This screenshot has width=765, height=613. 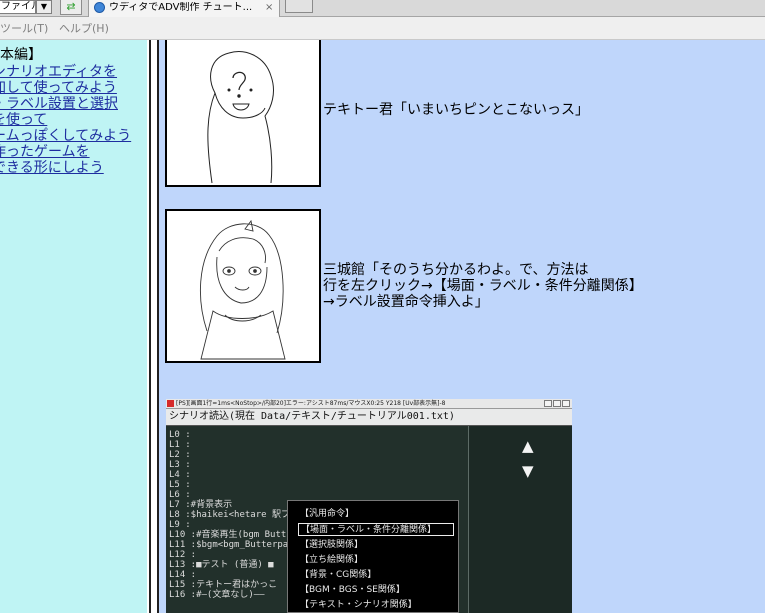 What do you see at coordinates (528, 446) in the screenshot?
I see `scroll-up-arrow-icon: ▲` at bounding box center [528, 446].